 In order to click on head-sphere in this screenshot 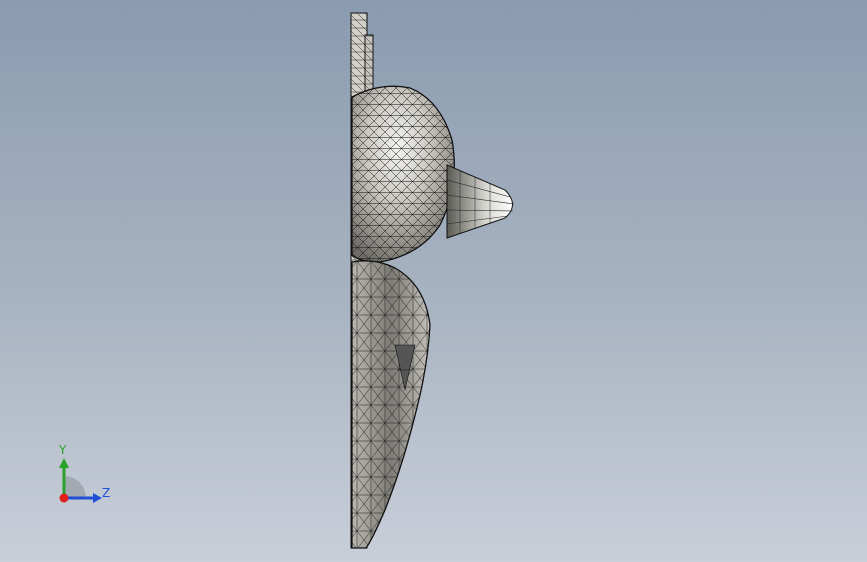, I will do `click(403, 174)`.